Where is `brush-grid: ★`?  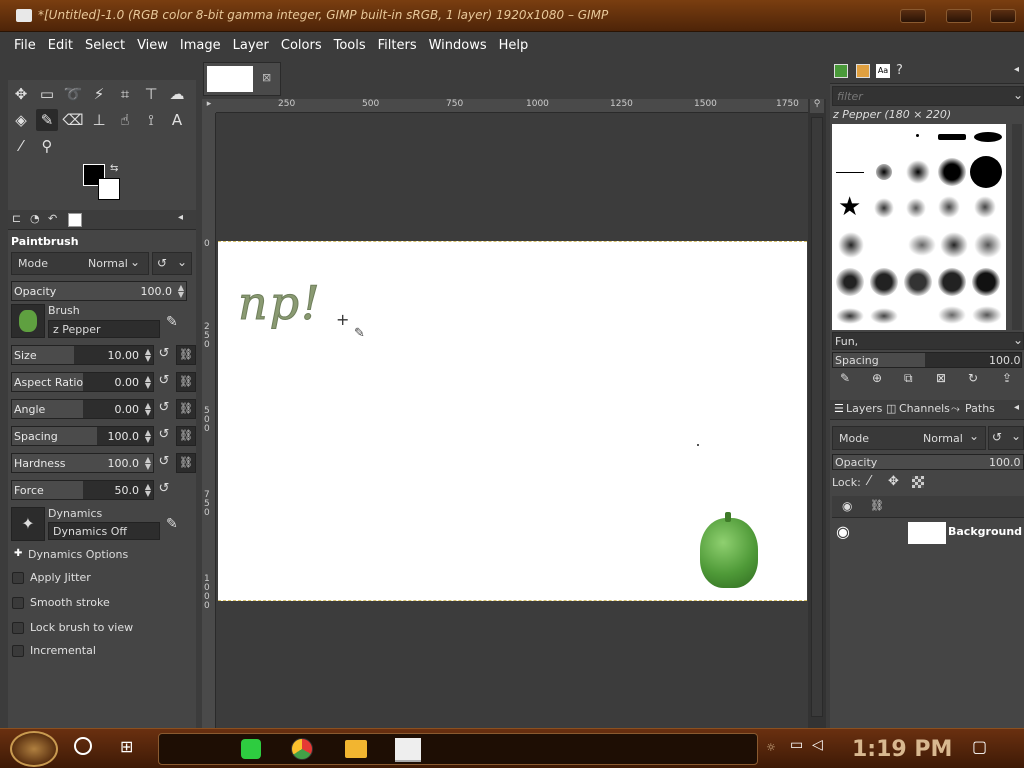 brush-grid: ★ is located at coordinates (919, 227).